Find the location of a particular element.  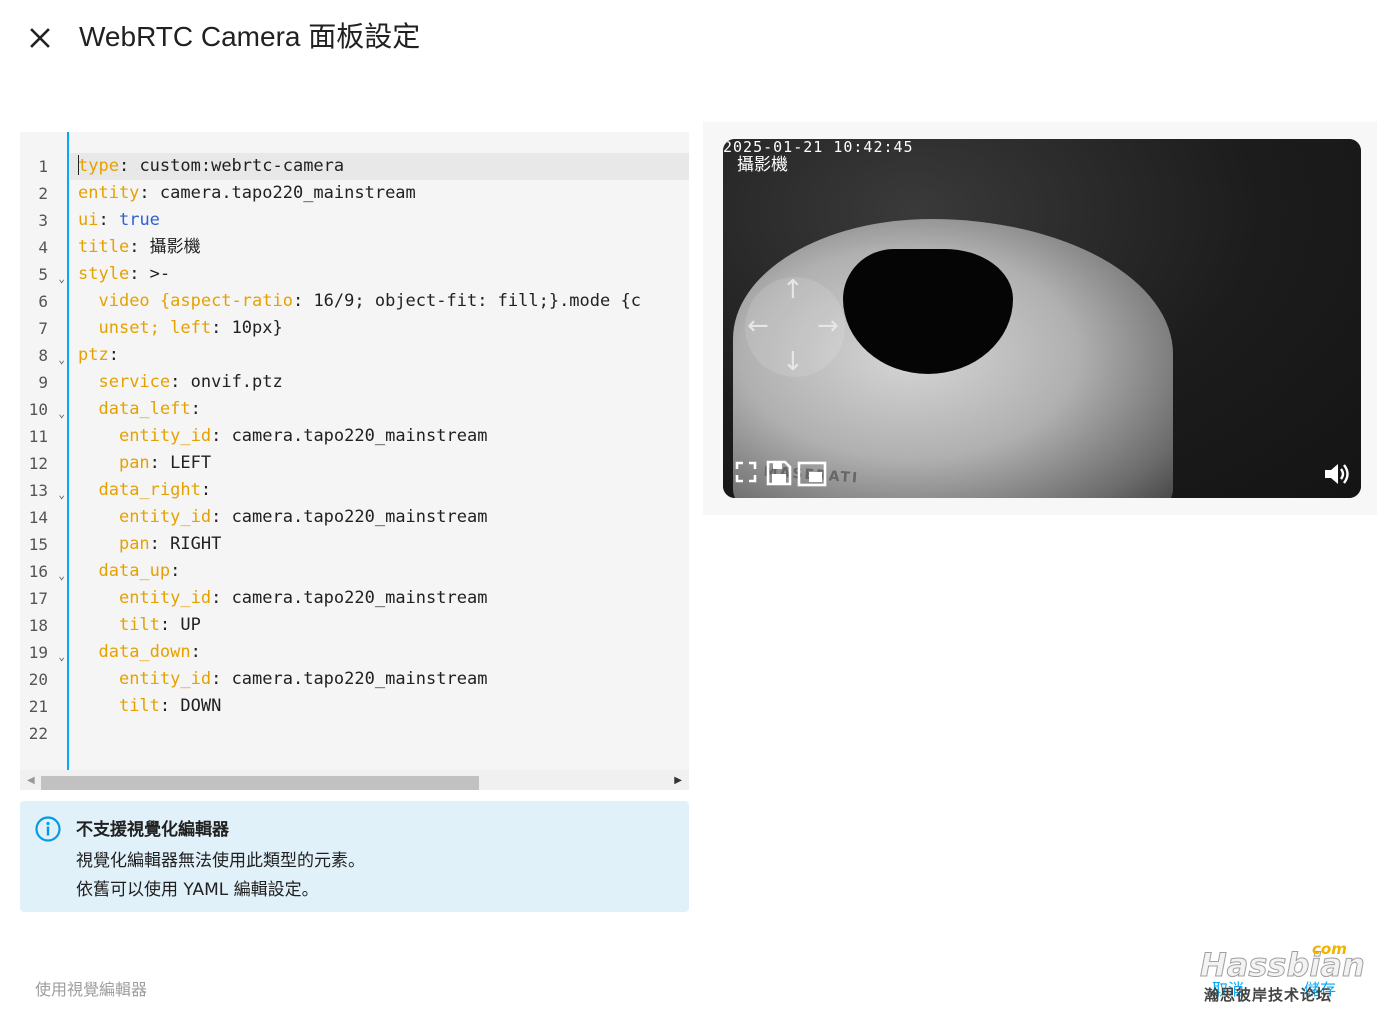

dialog-header: WebRTC Camera 面板設定 is located at coordinates (688, 40).